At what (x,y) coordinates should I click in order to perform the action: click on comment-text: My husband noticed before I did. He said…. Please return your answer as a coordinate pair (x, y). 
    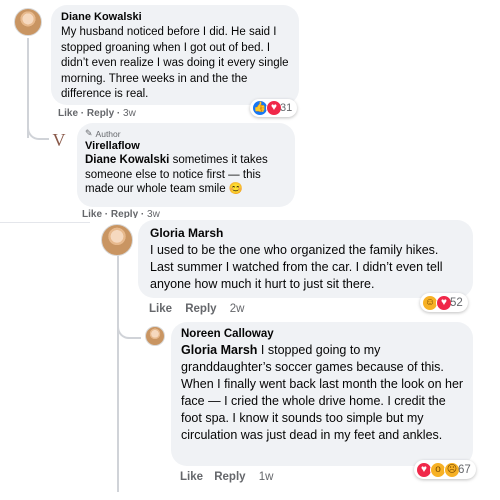
    Looking at the image, I should click on (175, 63).